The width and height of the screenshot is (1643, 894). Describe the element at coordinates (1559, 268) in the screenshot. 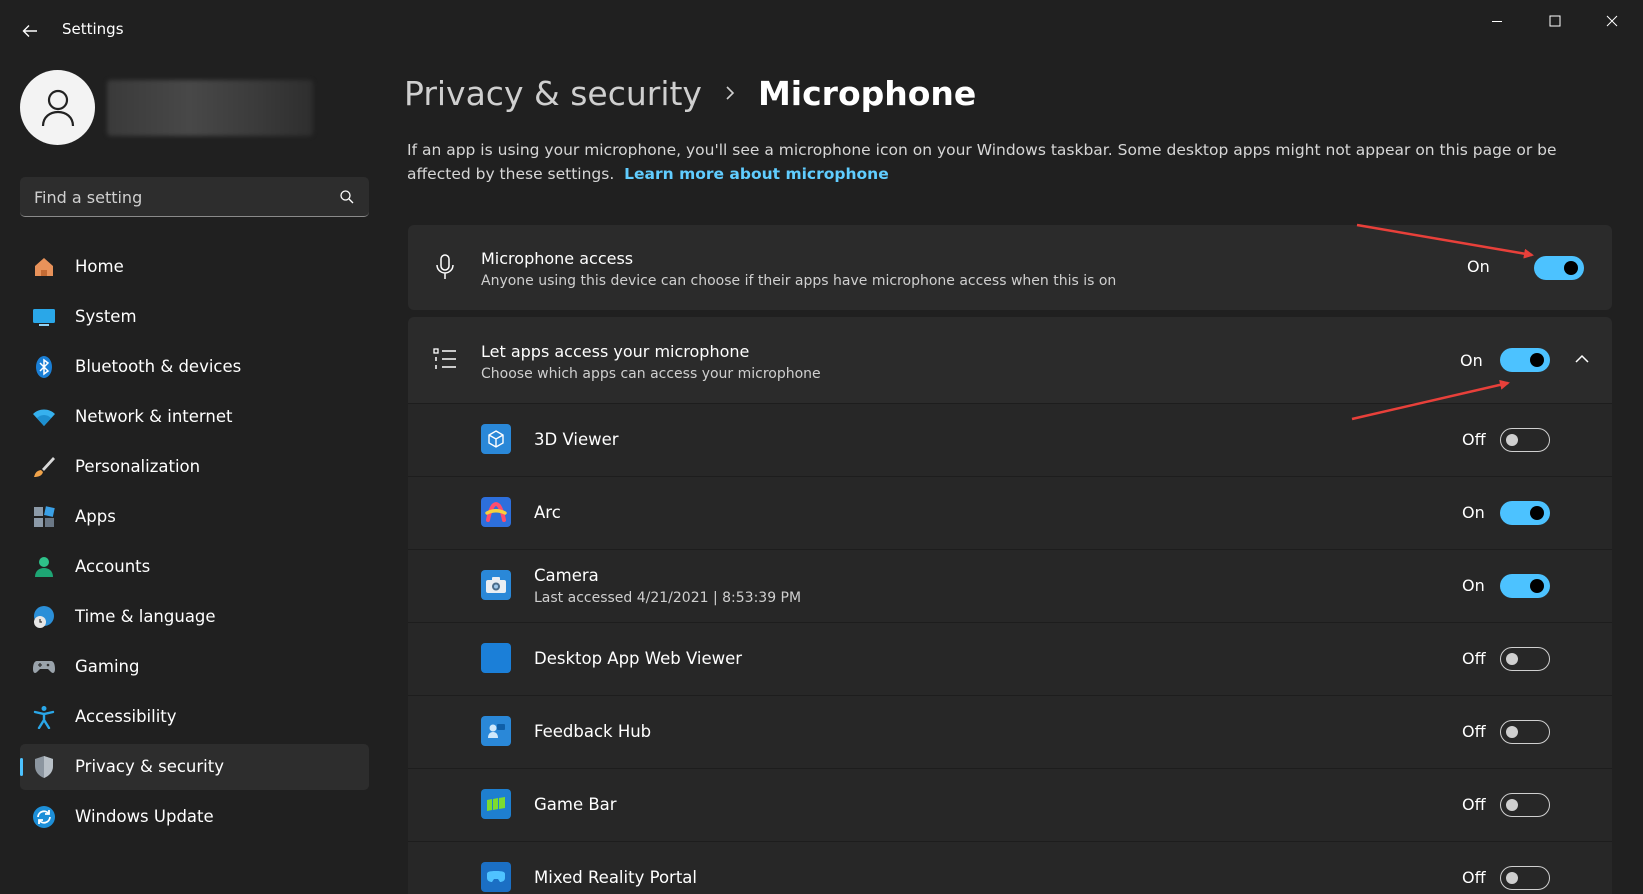

I see `microphone-access-toggle` at that location.